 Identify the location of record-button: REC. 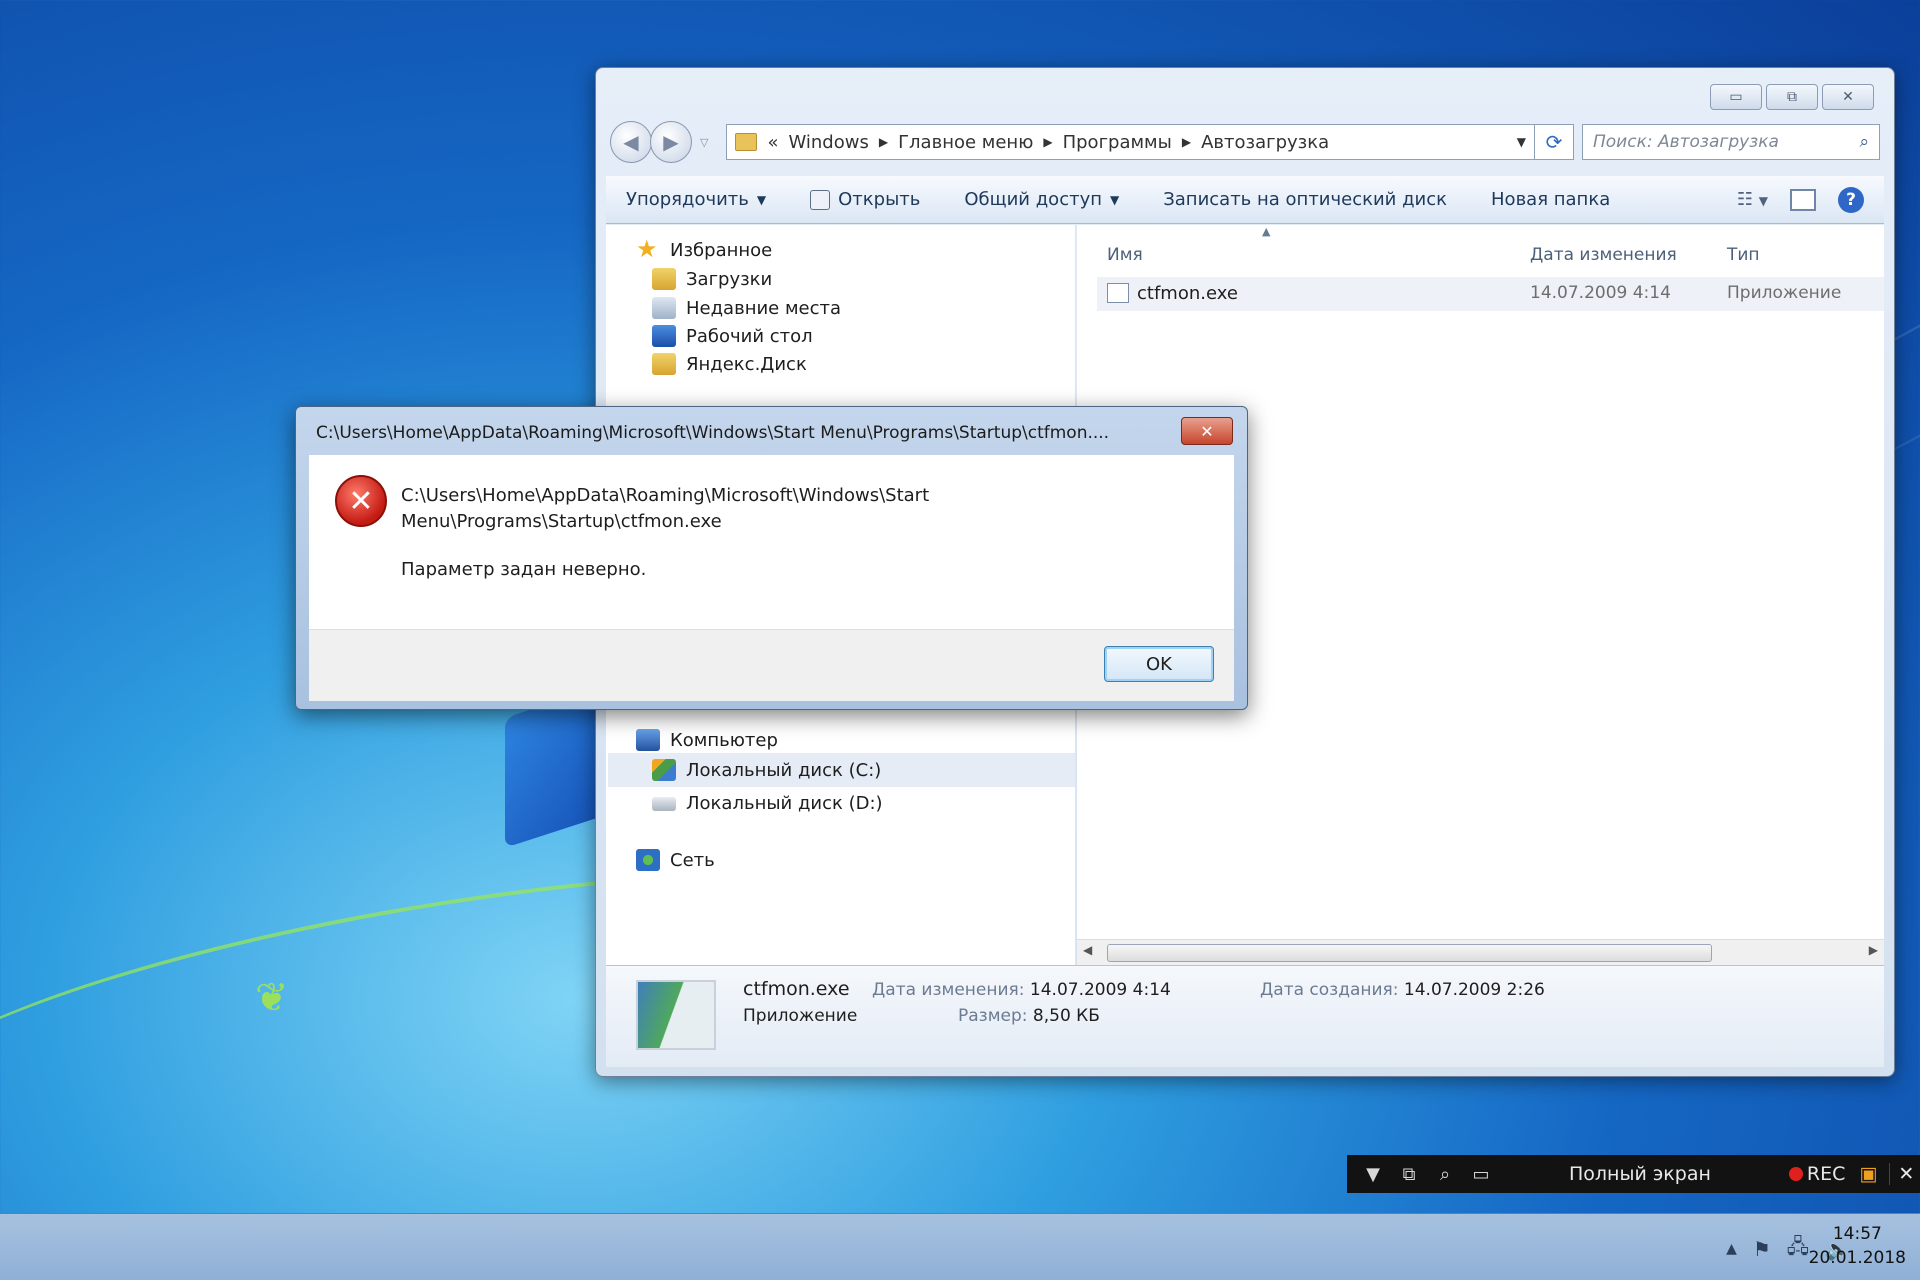
(1816, 1174).